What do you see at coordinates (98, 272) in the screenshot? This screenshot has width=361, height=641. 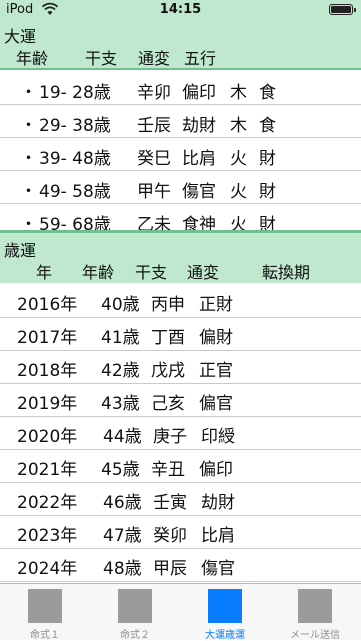 I see `saiun-col-age: 年齢` at bounding box center [98, 272].